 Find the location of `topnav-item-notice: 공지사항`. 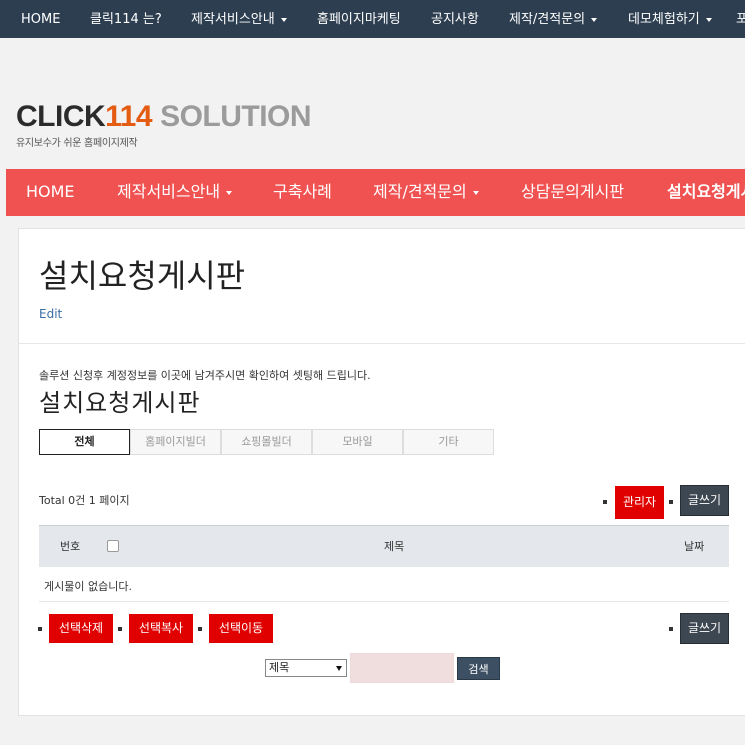

topnav-item-notice: 공지사항 is located at coordinates (455, 19).